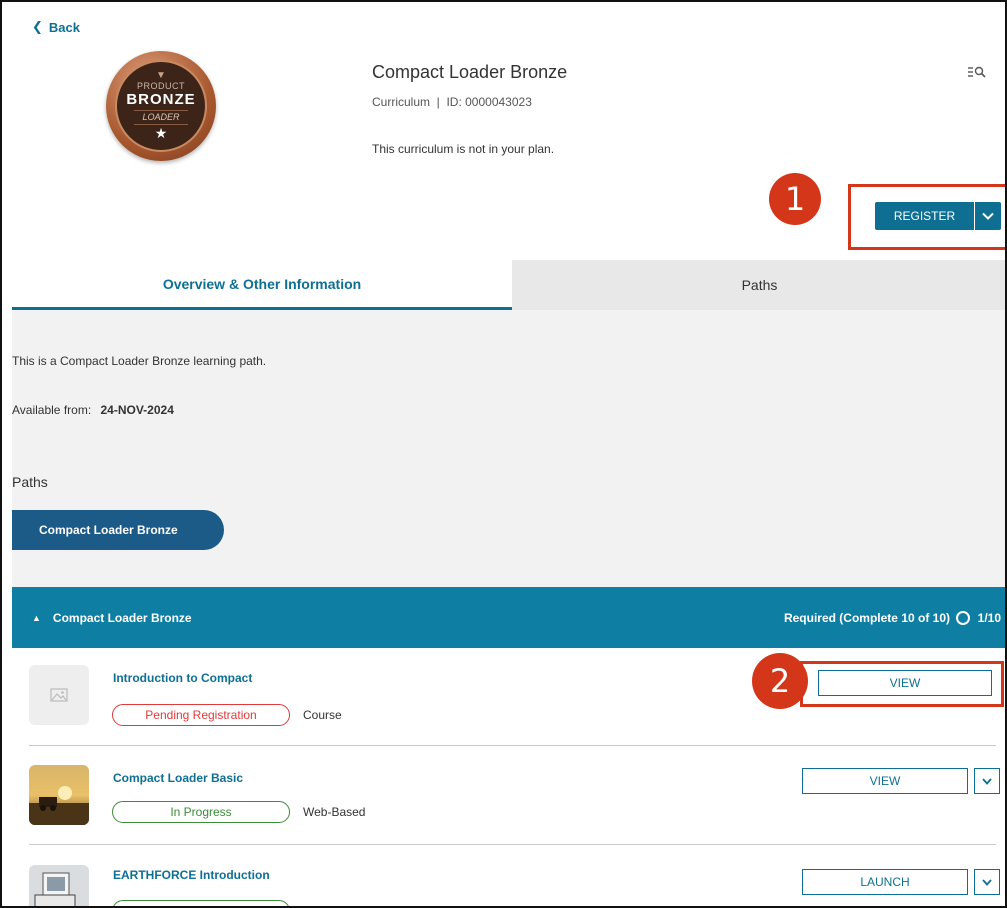 The height and width of the screenshot is (908, 1007). What do you see at coordinates (201, 715) in the screenshot?
I see `status-badge: Pending Registration` at bounding box center [201, 715].